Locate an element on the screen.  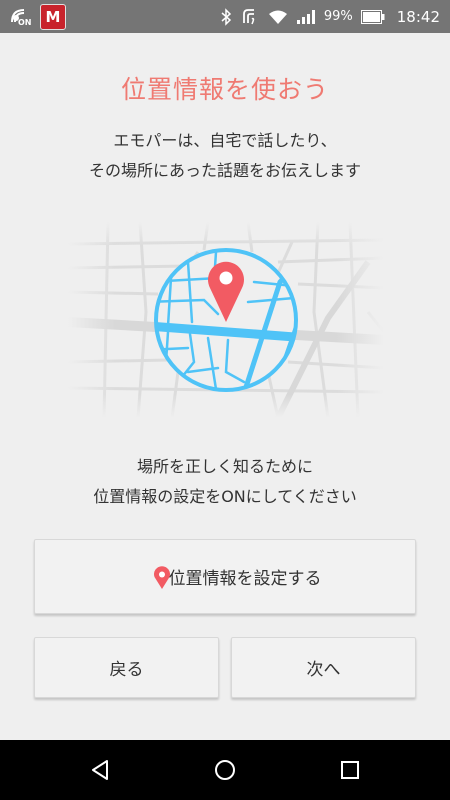
status-bar-right: 99% 18:42 is located at coordinates (330, 16).